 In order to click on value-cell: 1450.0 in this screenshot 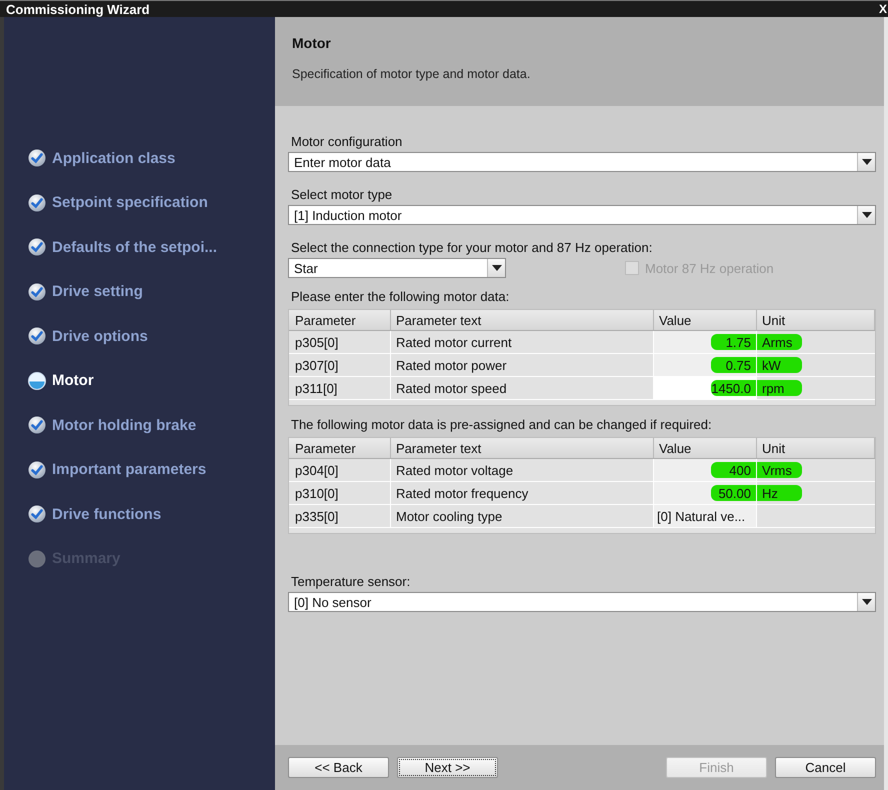, I will do `click(705, 388)`.